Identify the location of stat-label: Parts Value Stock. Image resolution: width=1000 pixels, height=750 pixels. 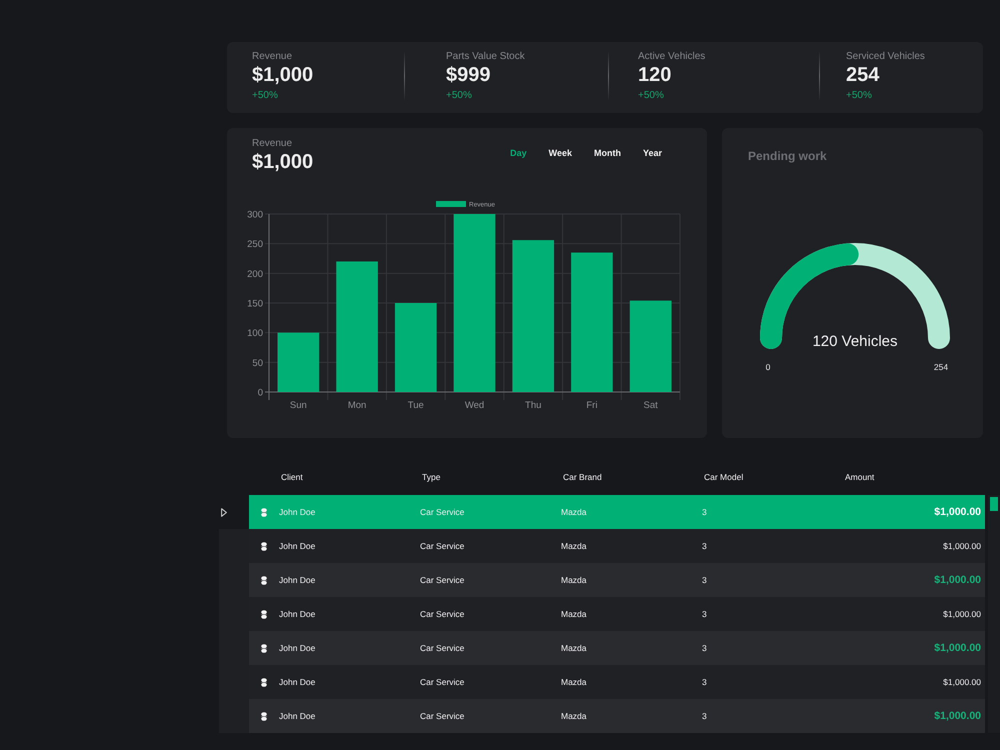
(486, 57).